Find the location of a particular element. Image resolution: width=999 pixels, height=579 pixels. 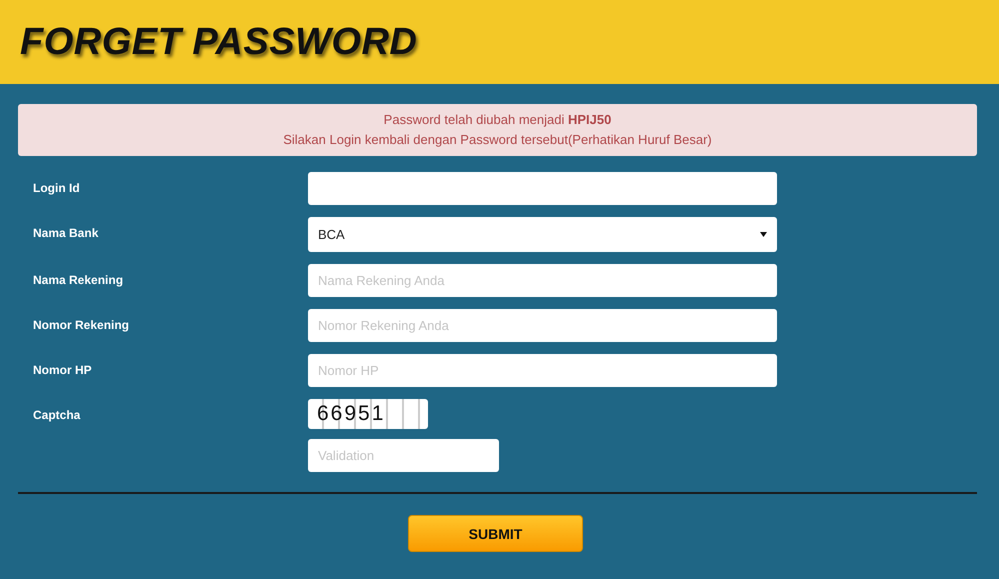

captcha-image: 66951 is located at coordinates (368, 414).